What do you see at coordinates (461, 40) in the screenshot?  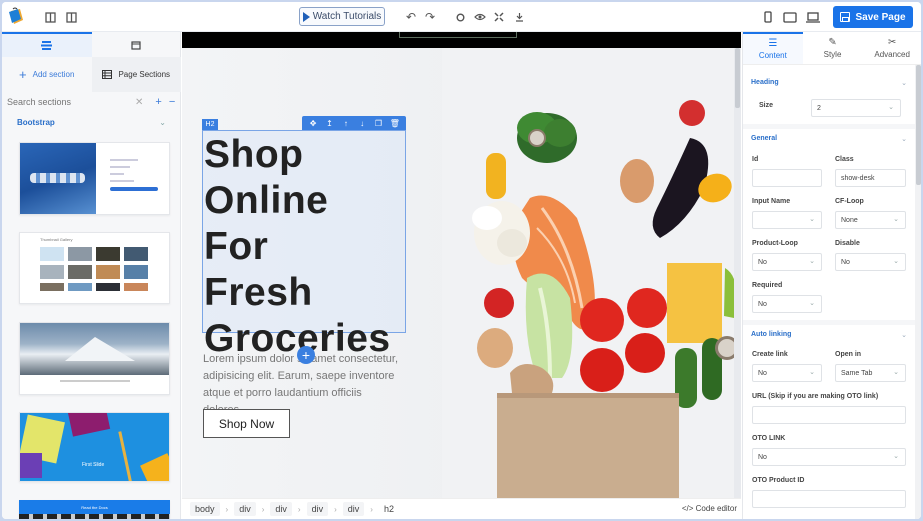 I see `canvas-navbar` at bounding box center [461, 40].